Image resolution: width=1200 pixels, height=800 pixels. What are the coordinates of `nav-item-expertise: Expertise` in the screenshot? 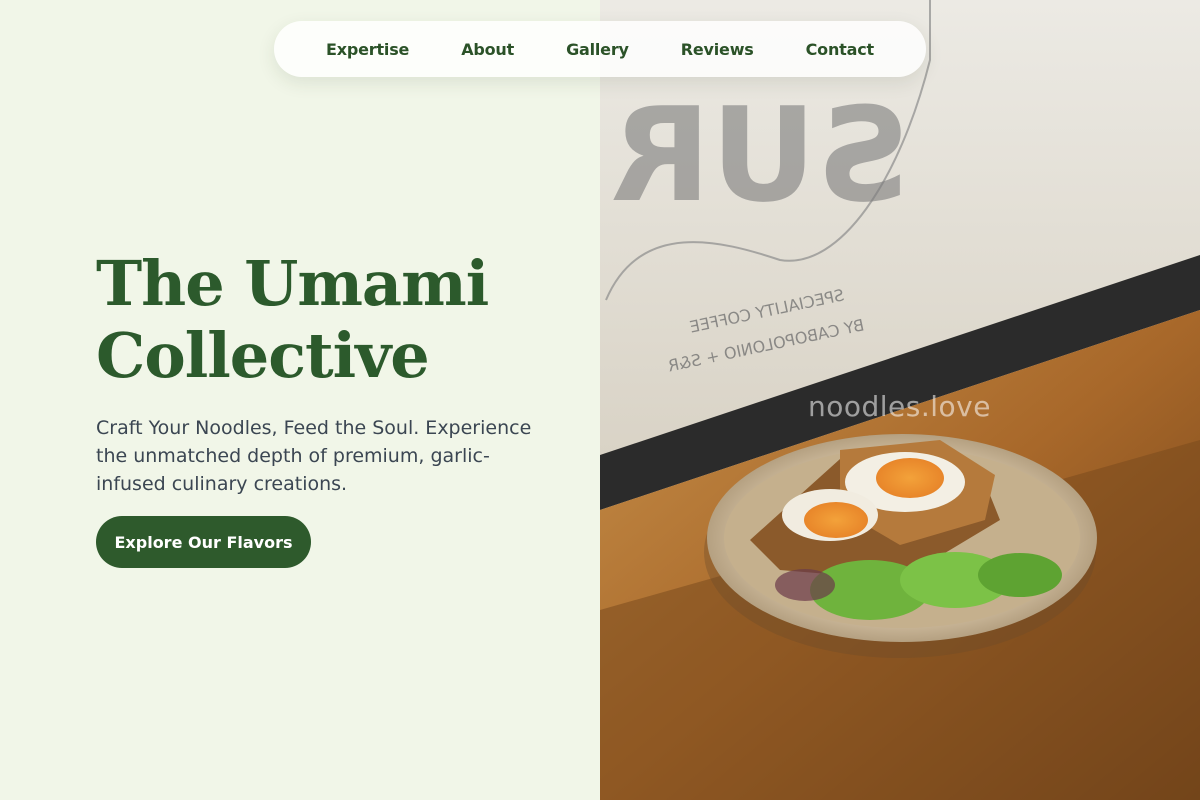 It's located at (367, 49).